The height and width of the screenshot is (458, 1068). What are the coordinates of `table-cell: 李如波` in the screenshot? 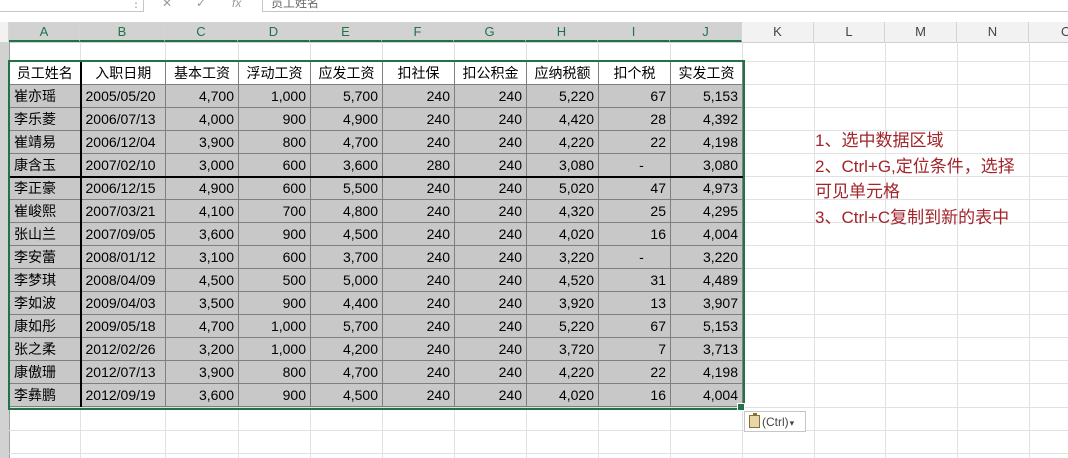 It's located at (45, 303).